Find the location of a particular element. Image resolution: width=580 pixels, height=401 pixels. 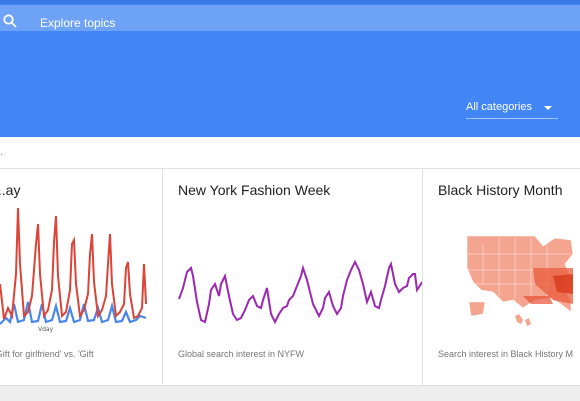

category-select-label: All categories is located at coordinates (499, 107).